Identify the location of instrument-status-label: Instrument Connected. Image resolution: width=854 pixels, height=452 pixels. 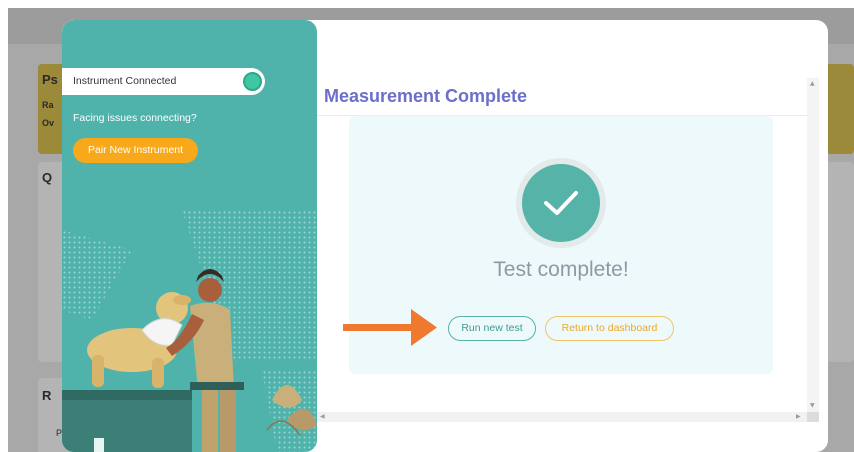
(125, 81).